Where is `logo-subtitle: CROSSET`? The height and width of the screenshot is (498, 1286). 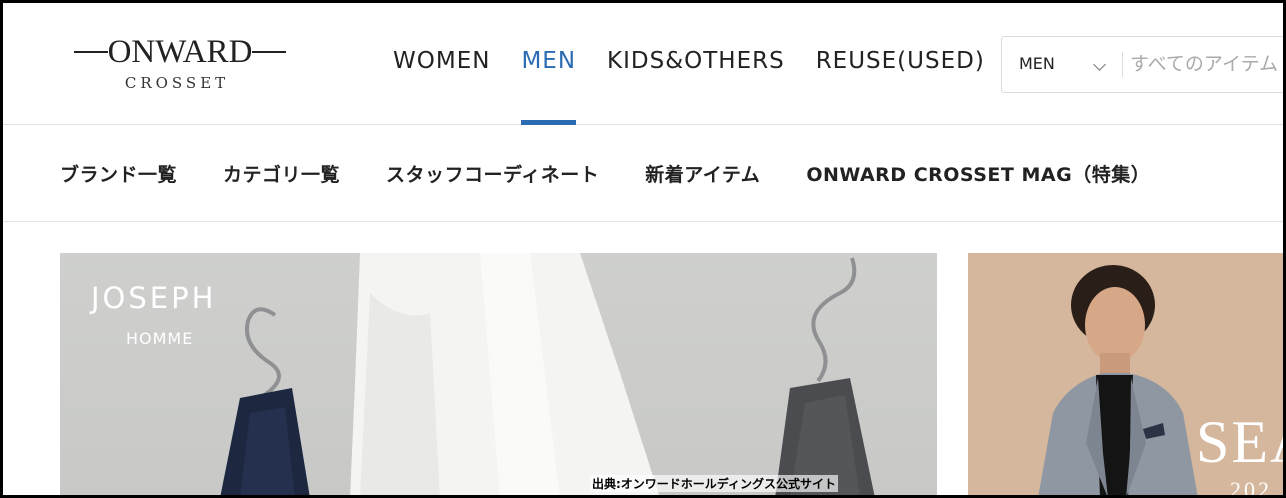 logo-subtitle: CROSSET is located at coordinates (177, 83).